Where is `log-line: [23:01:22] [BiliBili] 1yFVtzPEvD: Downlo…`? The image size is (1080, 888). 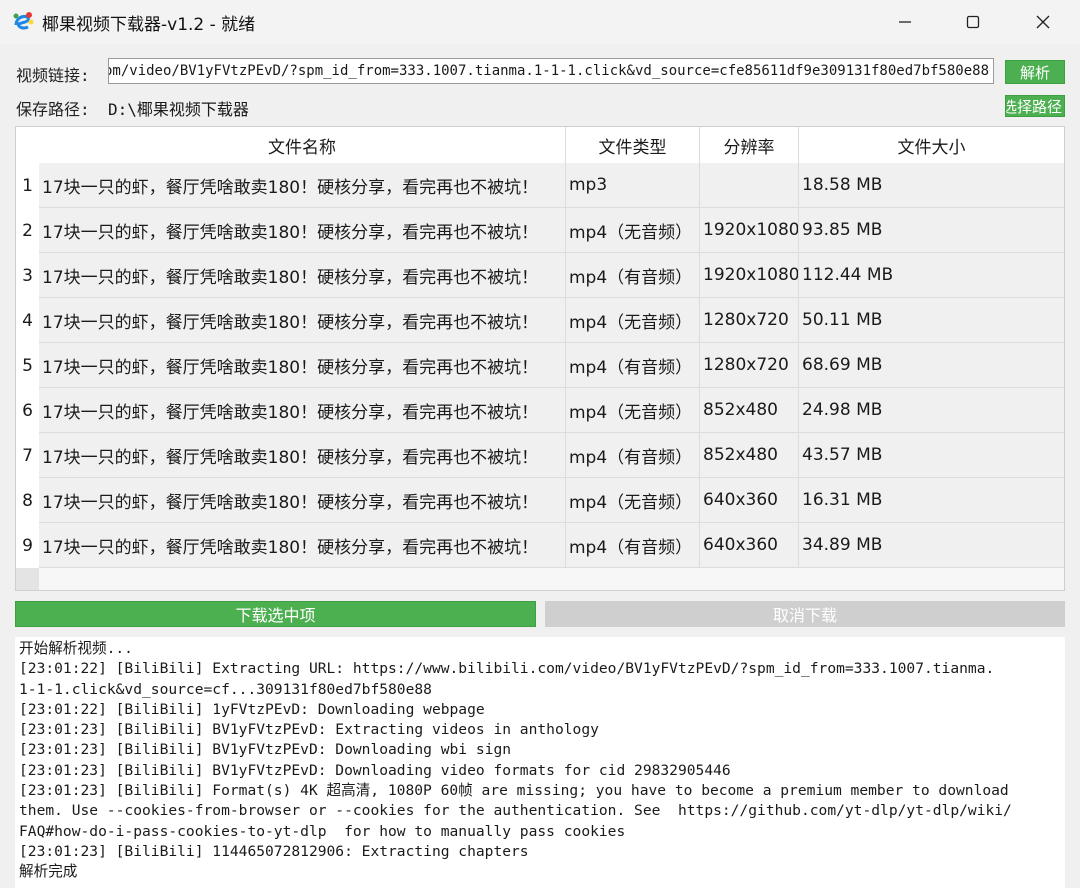 log-line: [23:01:22] [BiliBili] 1yFVtzPEvD: Downlo… is located at coordinates (252, 709).